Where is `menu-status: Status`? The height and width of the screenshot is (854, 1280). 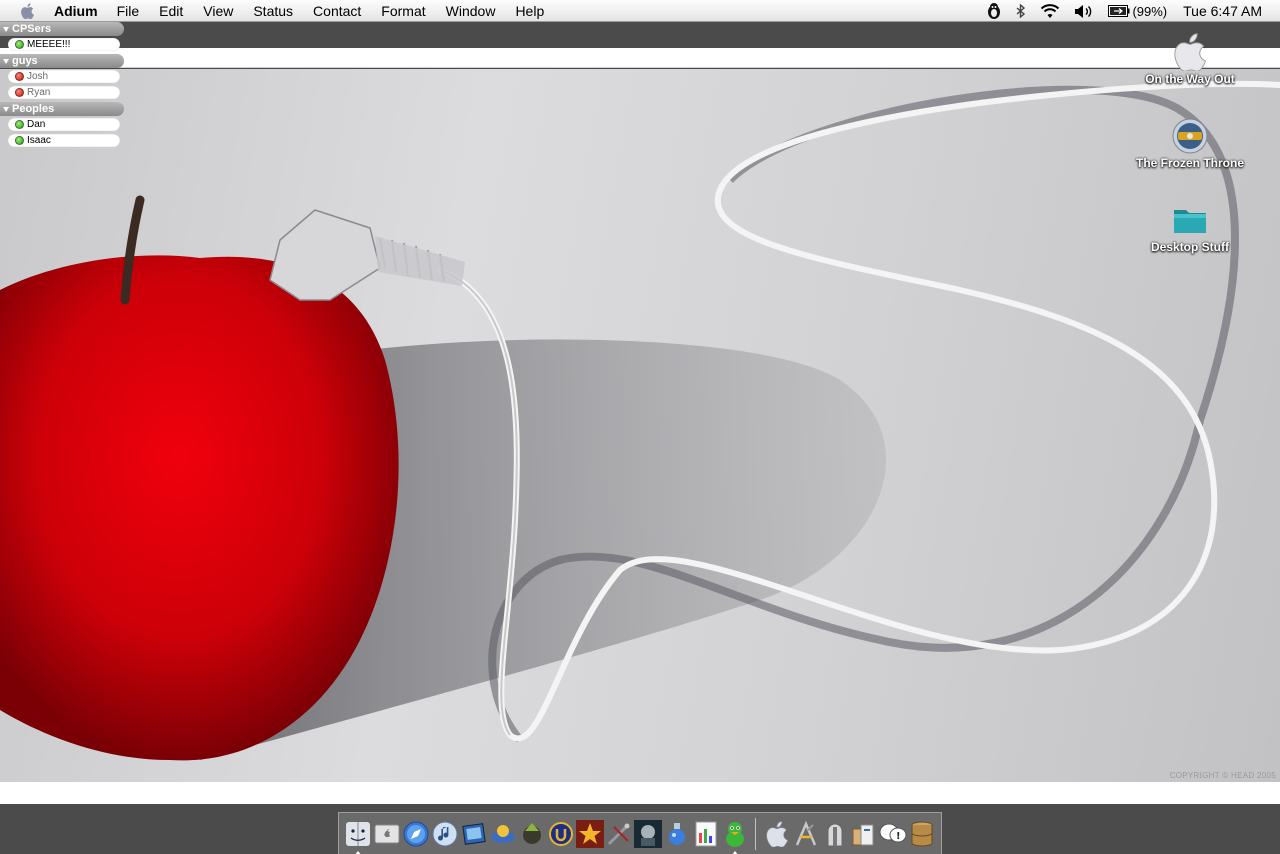
menu-status: Status is located at coordinates (273, 11).